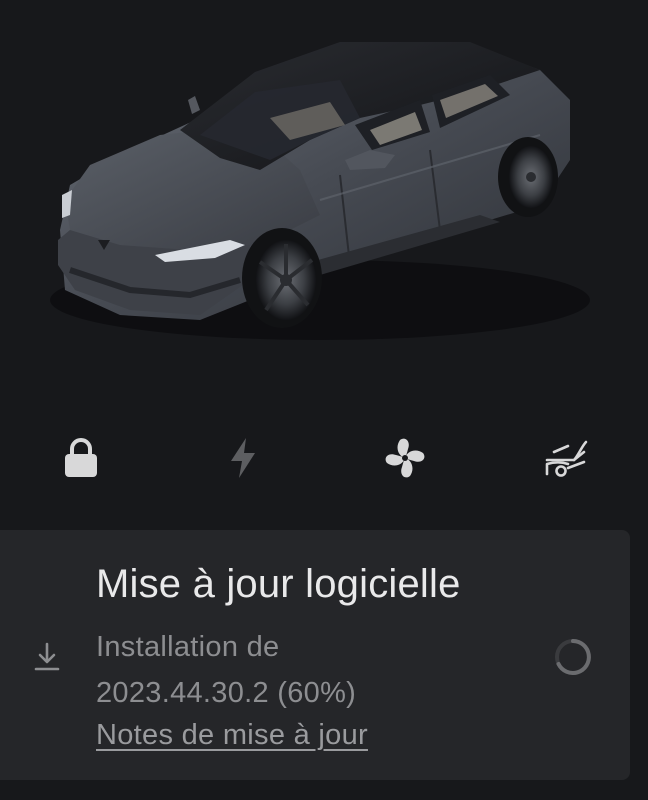 This screenshot has width=648, height=800. I want to click on quick-controls-bar, so click(324, 458).